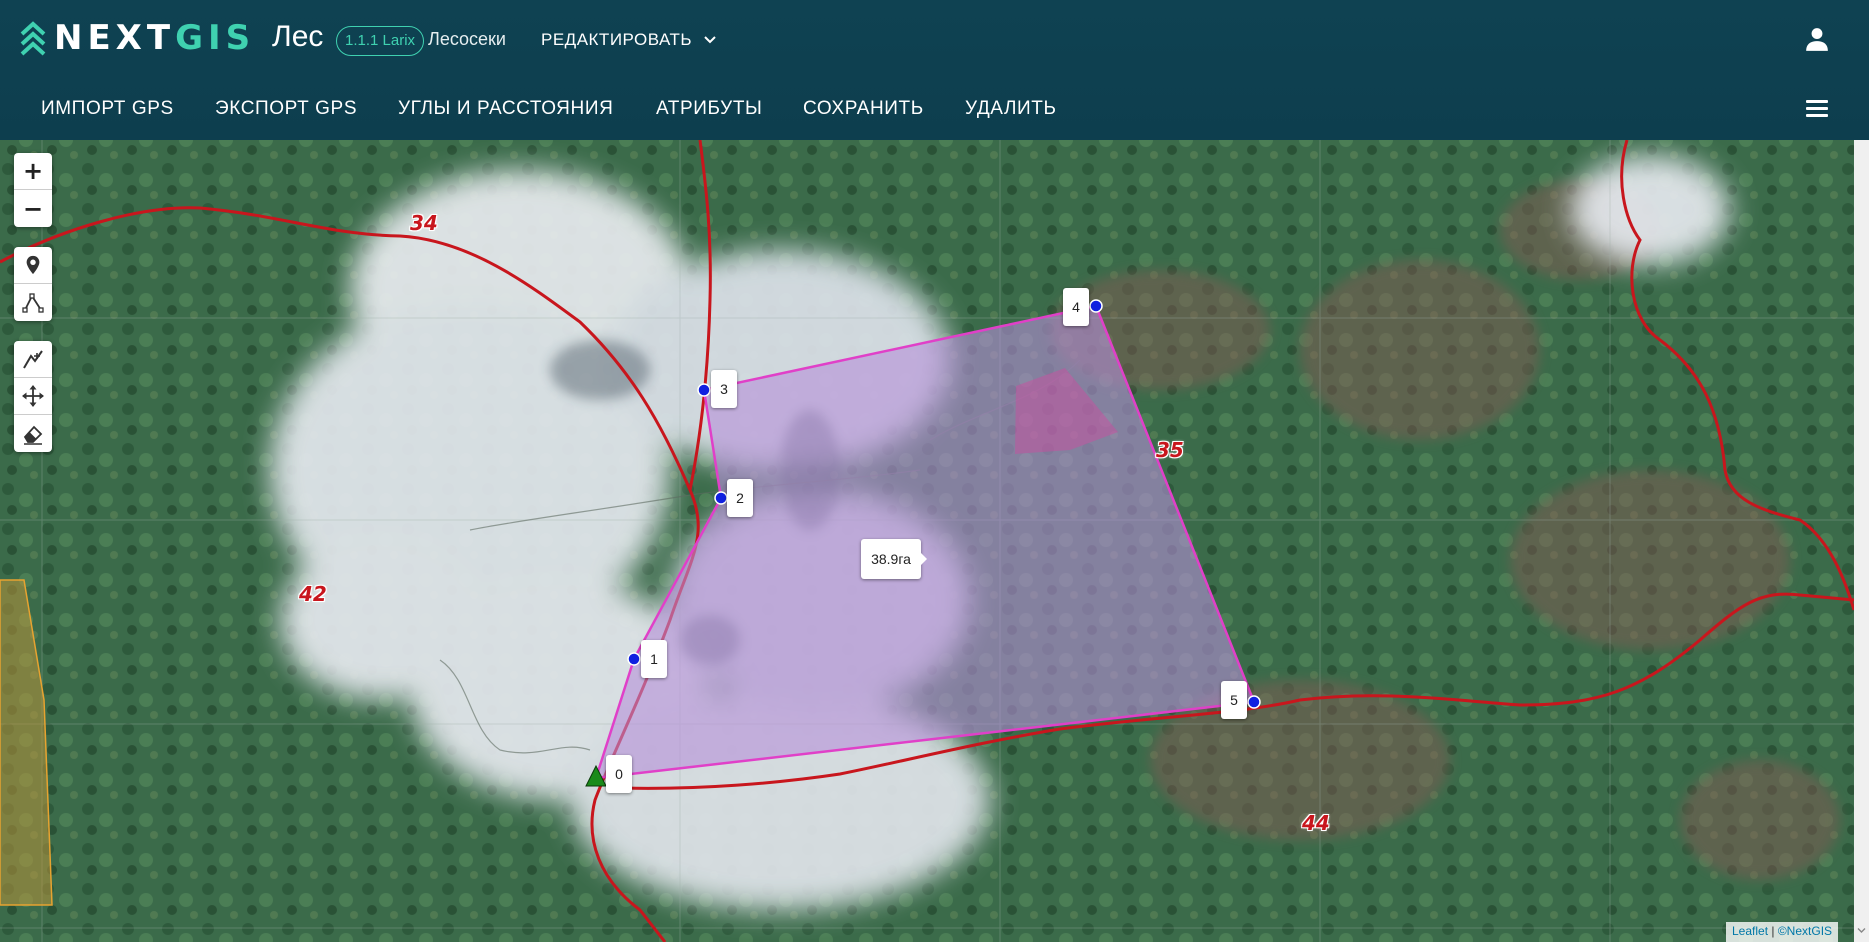  I want to click on vertex-label: 0, so click(619, 774).